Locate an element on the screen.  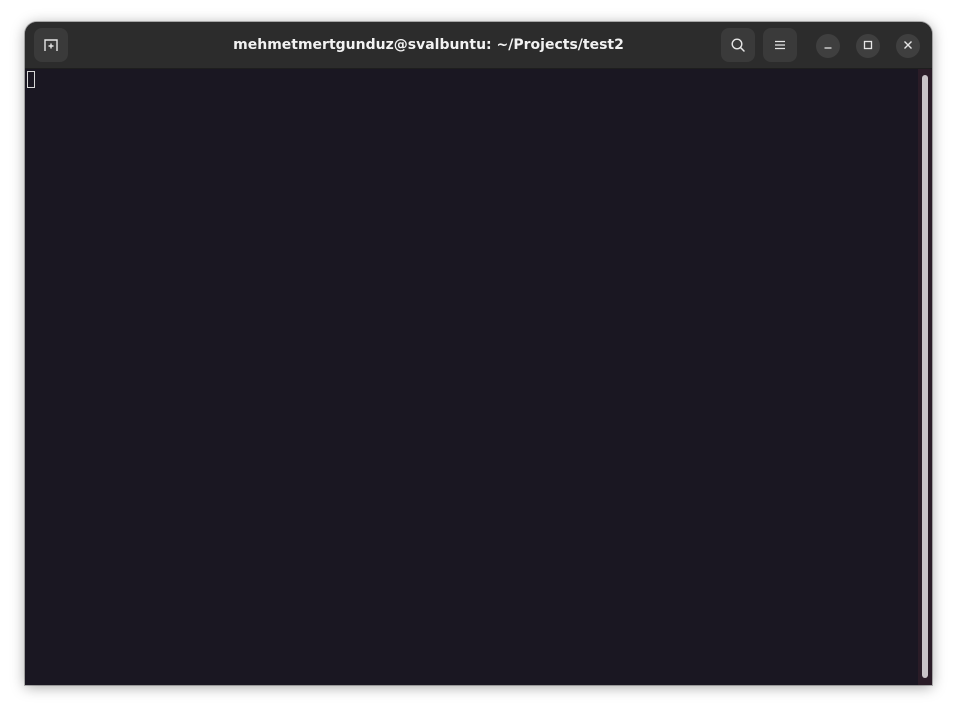
close-button is located at coordinates (908, 46).